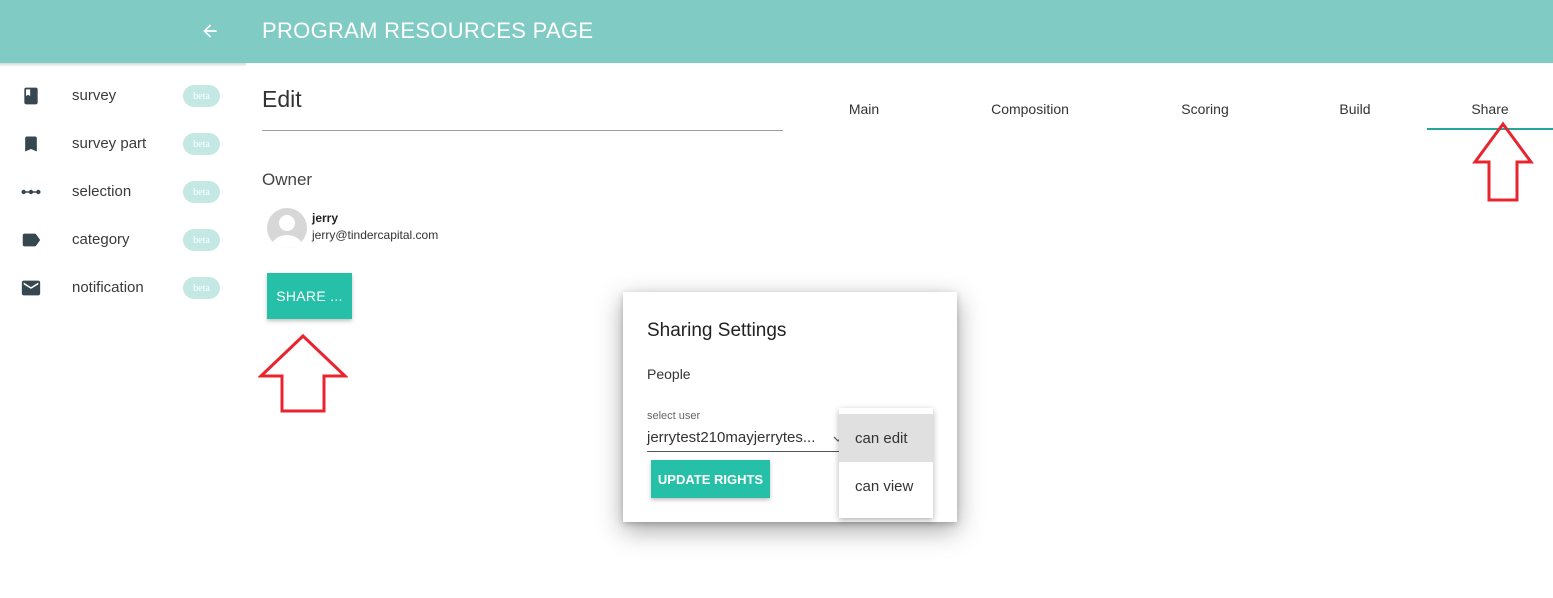 Image resolution: width=1553 pixels, height=598 pixels. What do you see at coordinates (325, 218) in the screenshot?
I see `owner-name: jerry` at bounding box center [325, 218].